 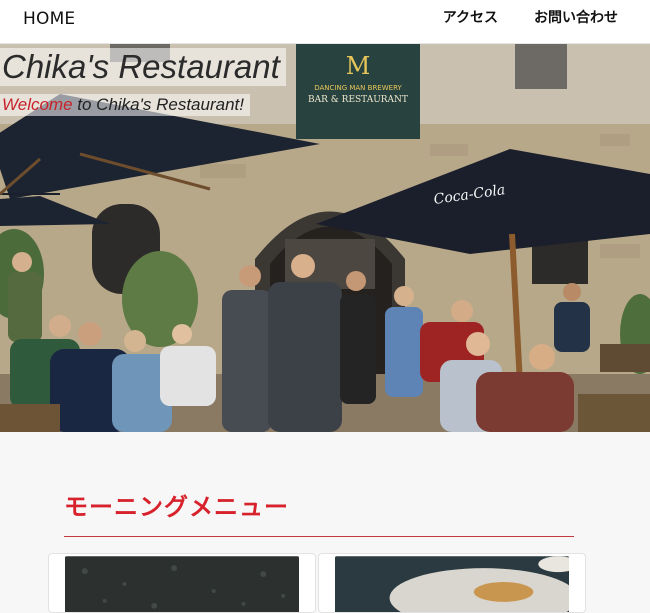 I want to click on hero-subtitle: Welcome to Chika's Restaurant!, so click(x=125, y=105).